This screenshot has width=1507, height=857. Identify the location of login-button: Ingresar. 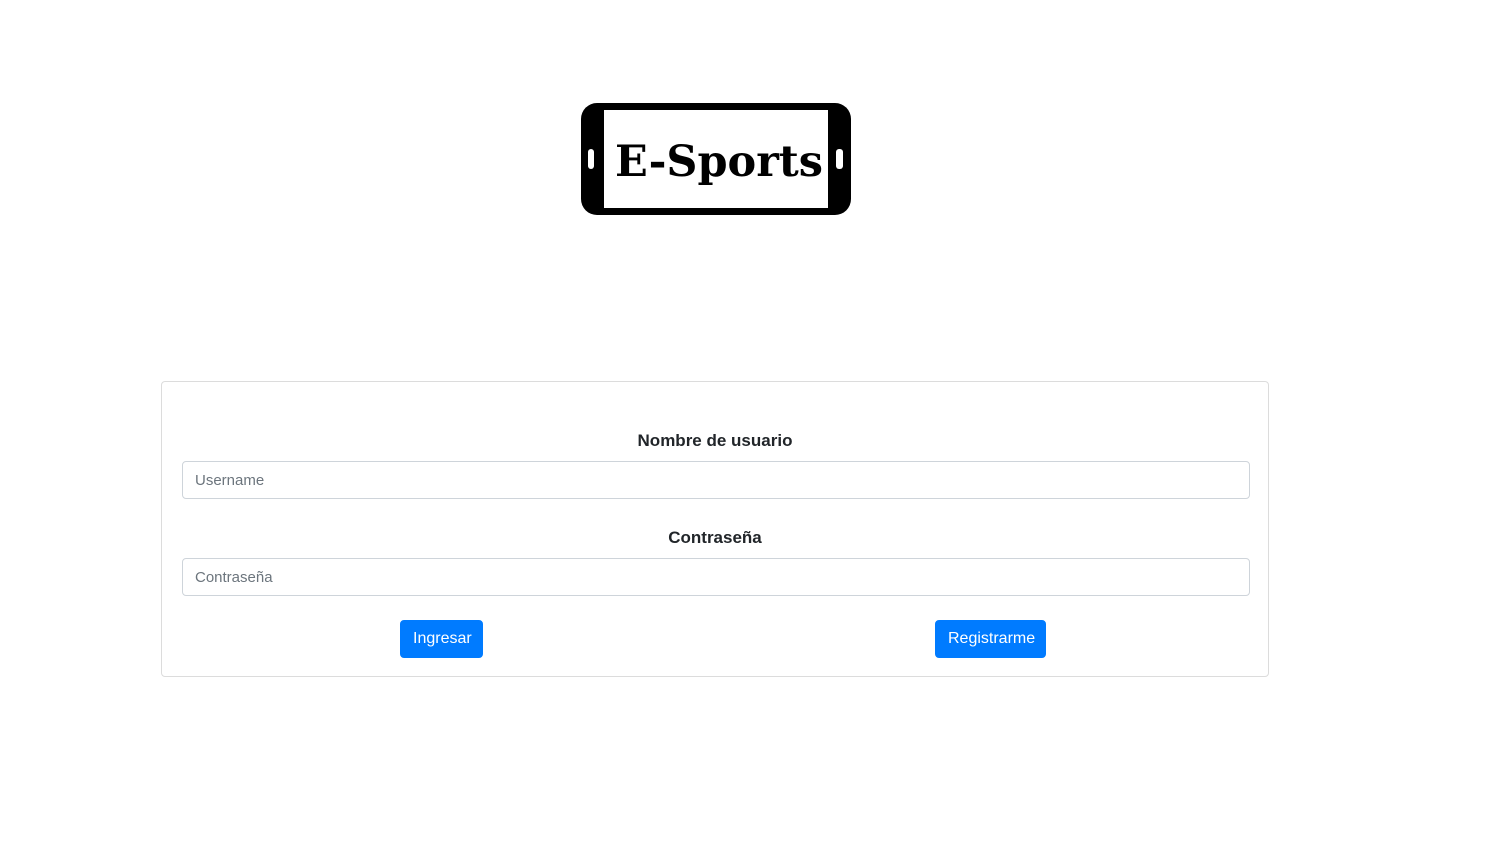
(441, 639).